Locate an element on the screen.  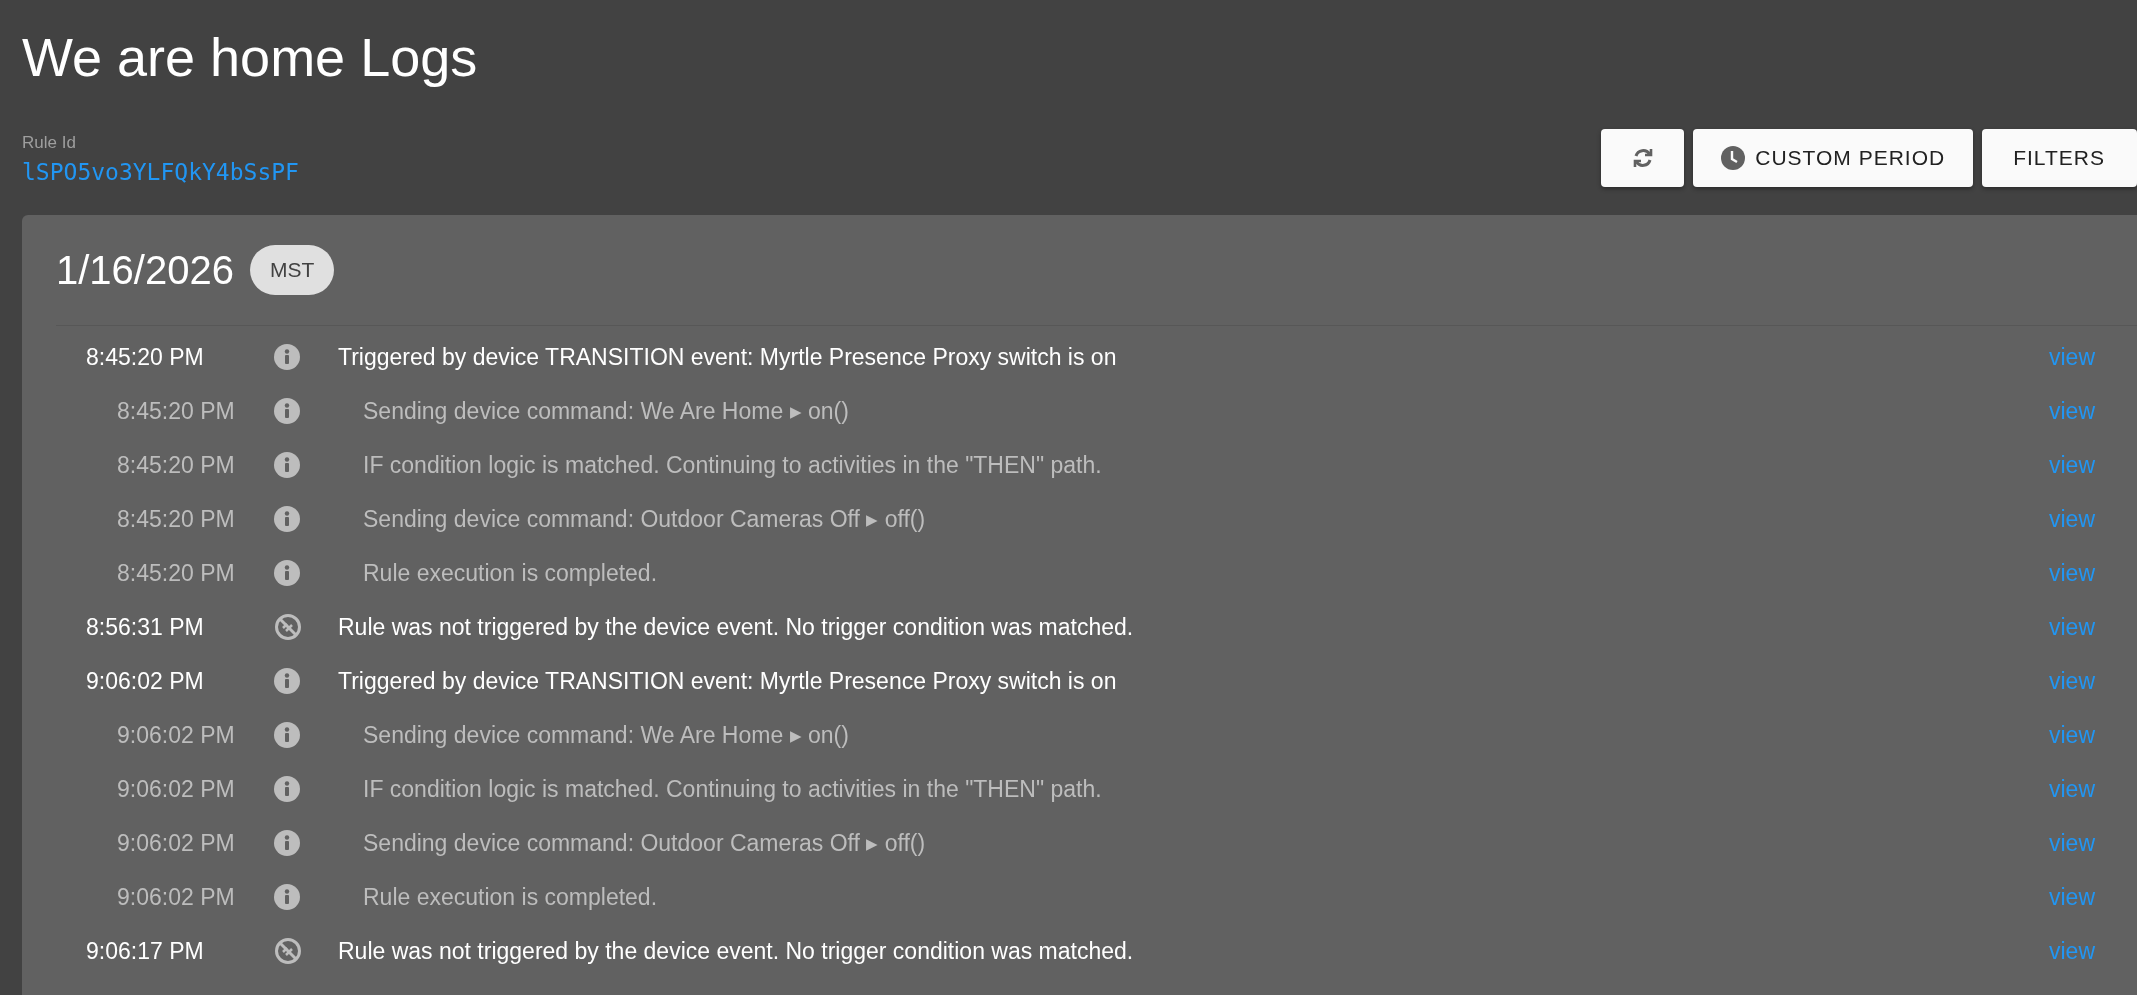
filters-button: FILTERS is located at coordinates (2059, 158).